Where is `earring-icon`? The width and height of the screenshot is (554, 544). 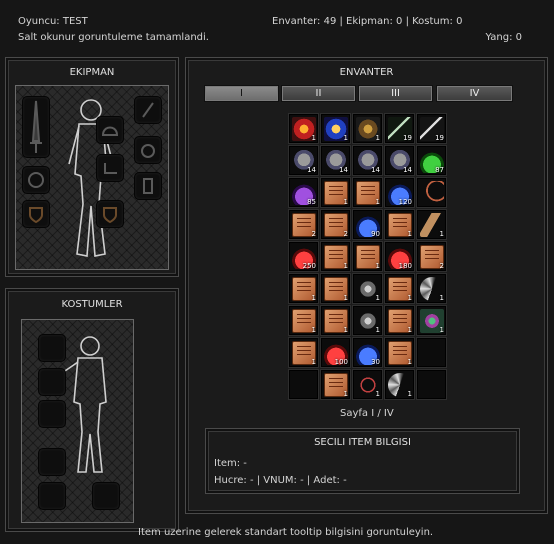 earring-icon is located at coordinates (148, 110).